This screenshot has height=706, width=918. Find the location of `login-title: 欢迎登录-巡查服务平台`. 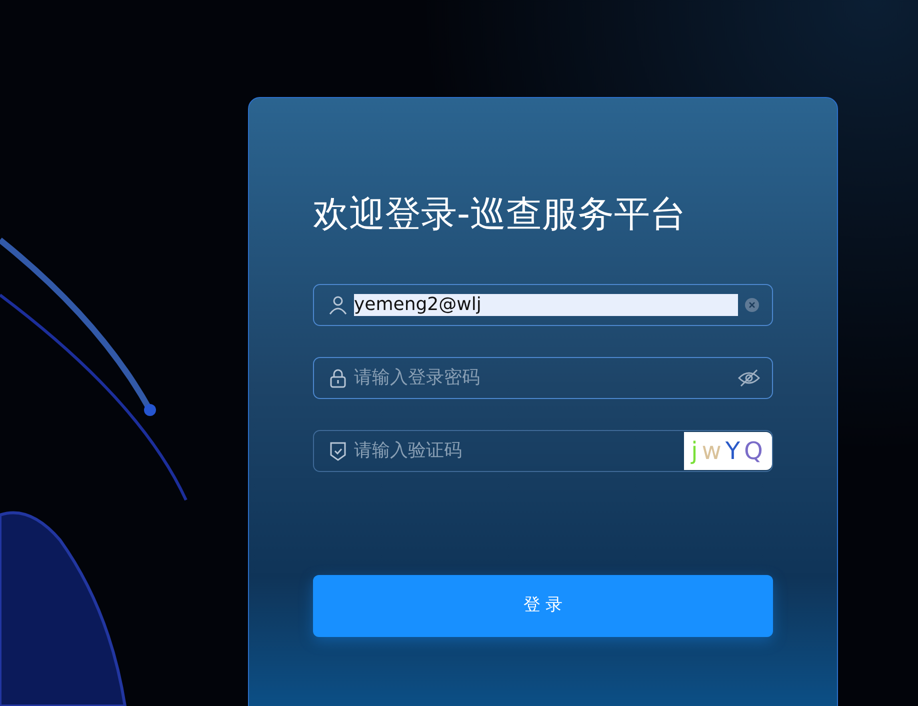

login-title: 欢迎登录-巡查服务平台 is located at coordinates (500, 214).